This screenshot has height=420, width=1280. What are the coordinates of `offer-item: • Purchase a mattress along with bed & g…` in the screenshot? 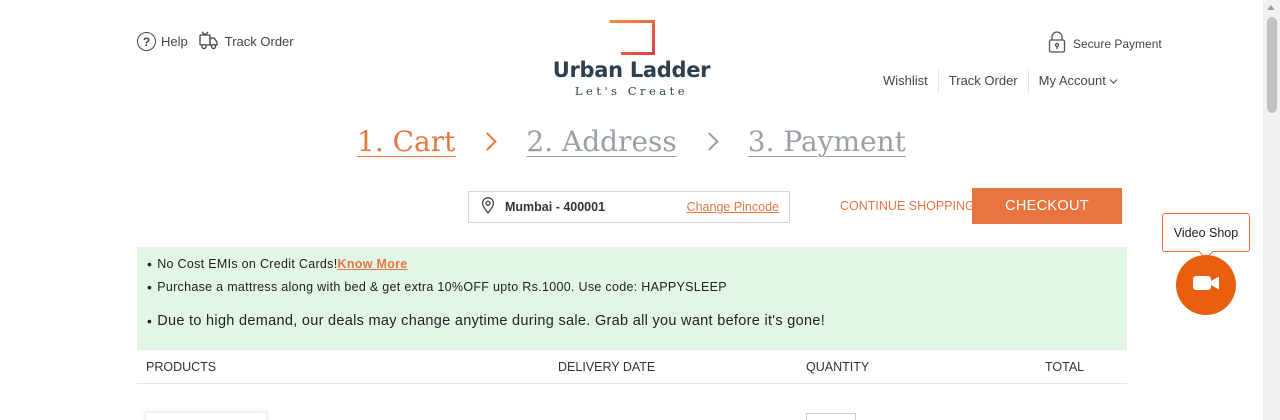 It's located at (637, 287).